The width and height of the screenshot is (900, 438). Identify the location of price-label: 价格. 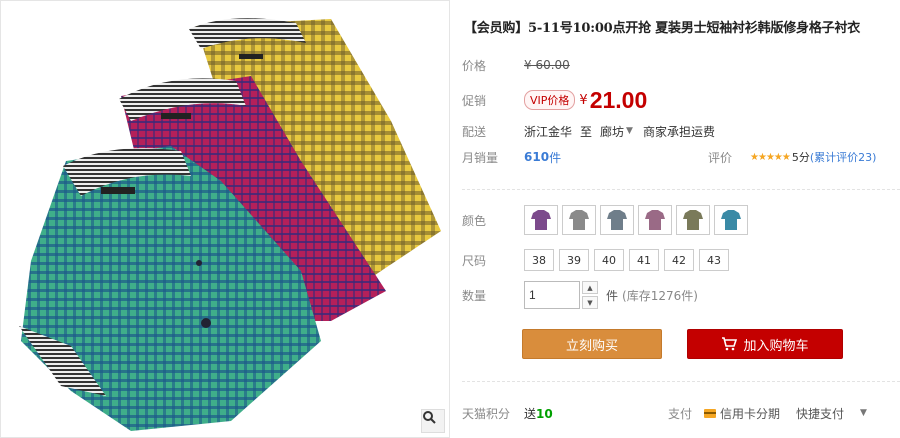
(474, 65).